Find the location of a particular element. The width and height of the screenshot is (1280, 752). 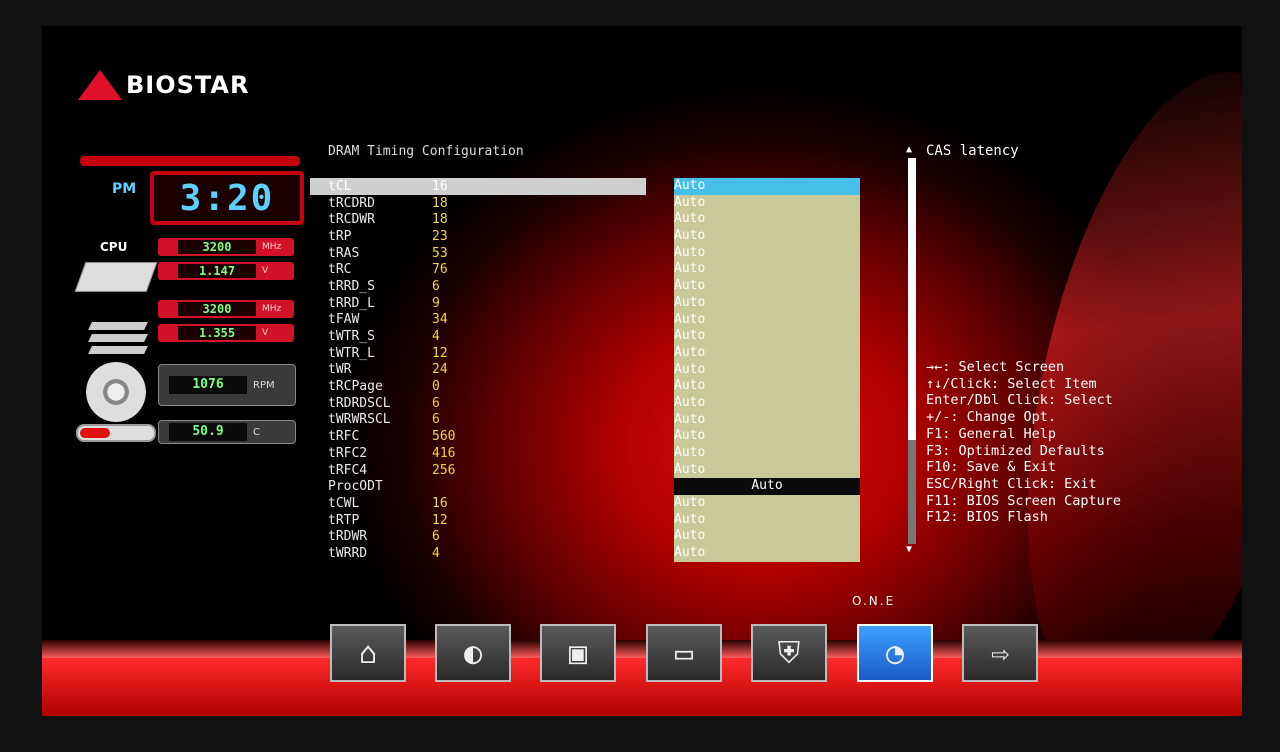

timing-row-twr: tWR 24 is located at coordinates (478, 370).